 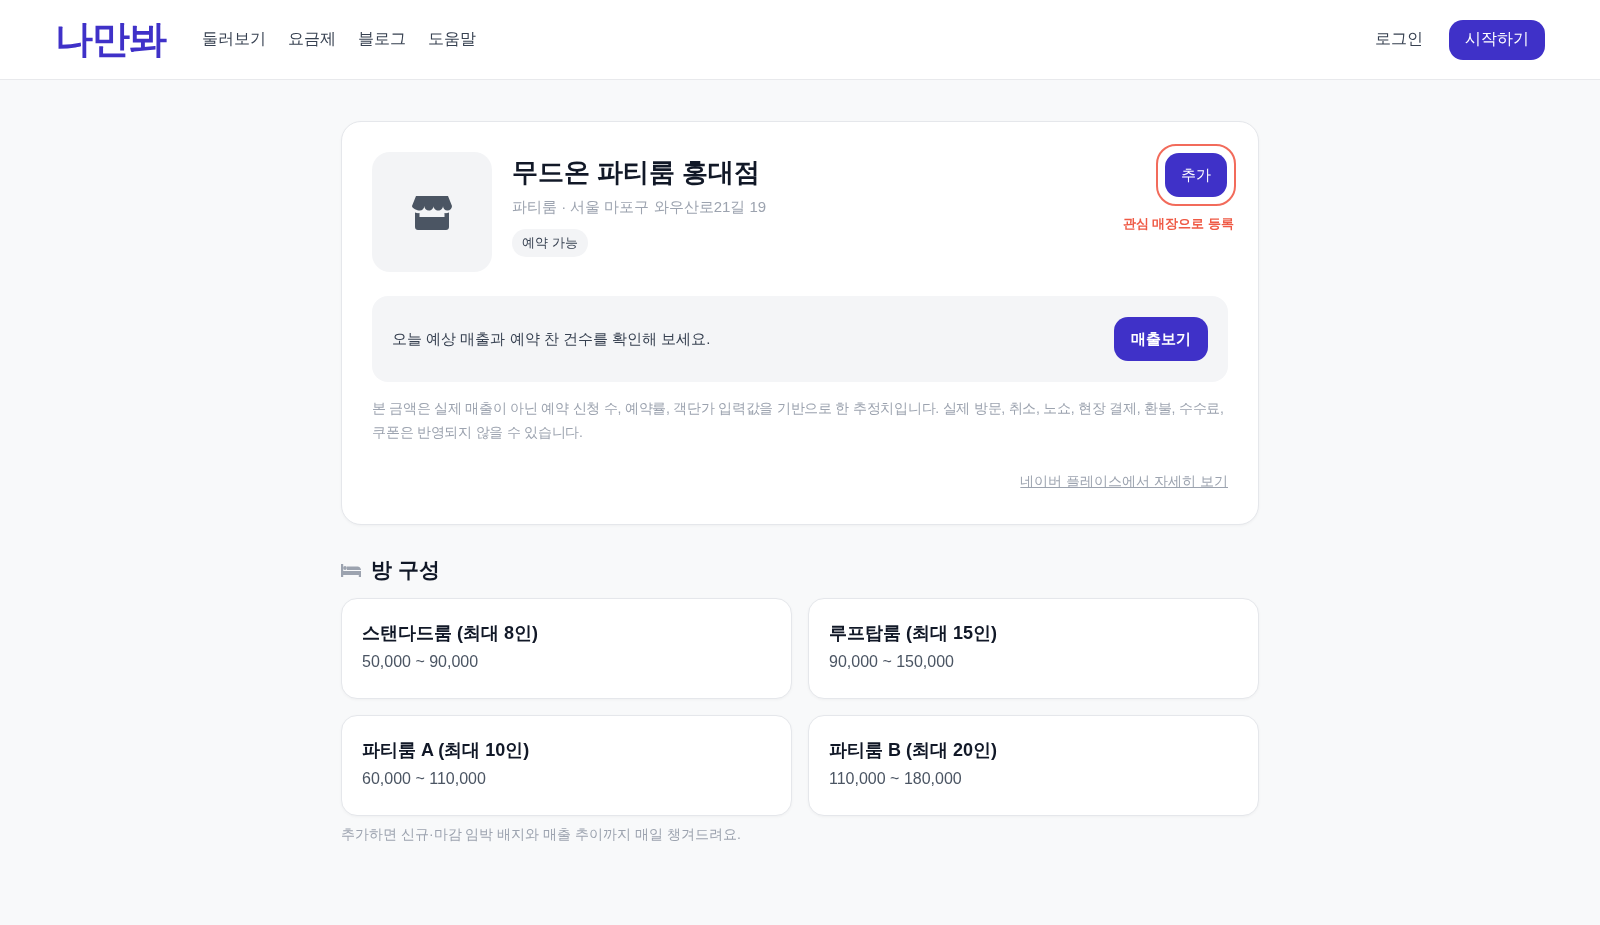 What do you see at coordinates (896, 779) in the screenshot?
I see `room-price: 110,000 ~ 180,000` at bounding box center [896, 779].